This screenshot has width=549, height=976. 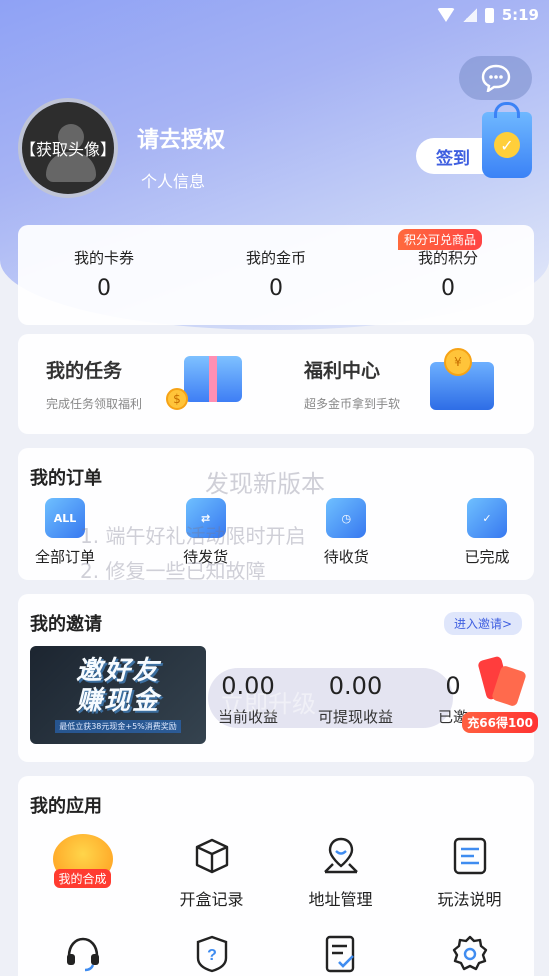 I want to click on status-time: 5:19, so click(x=520, y=15).